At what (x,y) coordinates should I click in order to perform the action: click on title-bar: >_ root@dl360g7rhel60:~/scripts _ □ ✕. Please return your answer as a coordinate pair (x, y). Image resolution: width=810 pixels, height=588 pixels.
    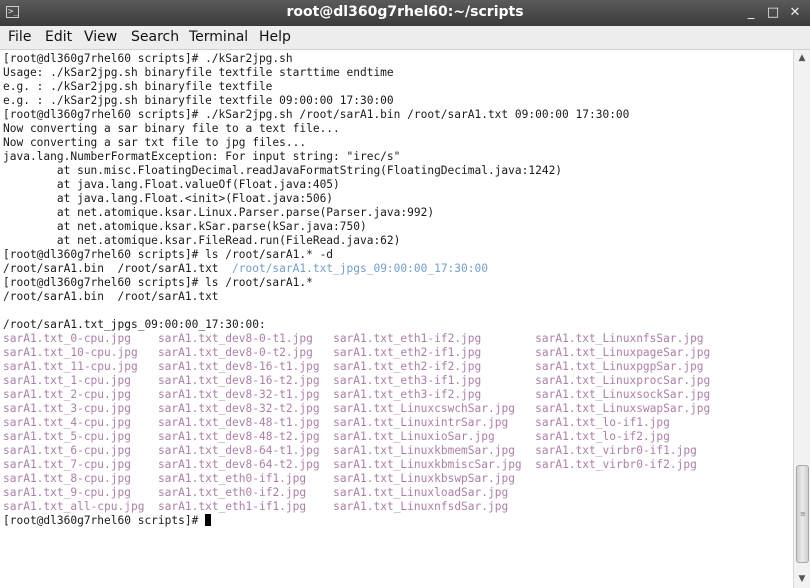
    Looking at the image, I should click on (405, 13).